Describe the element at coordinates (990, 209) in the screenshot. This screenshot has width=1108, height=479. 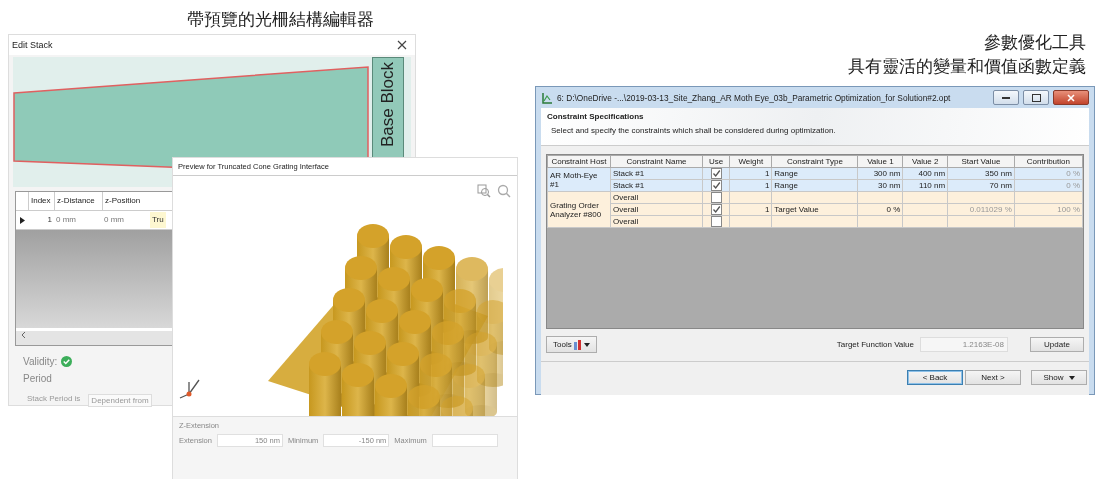
I see `table-cell: 0.011029 %` at that location.